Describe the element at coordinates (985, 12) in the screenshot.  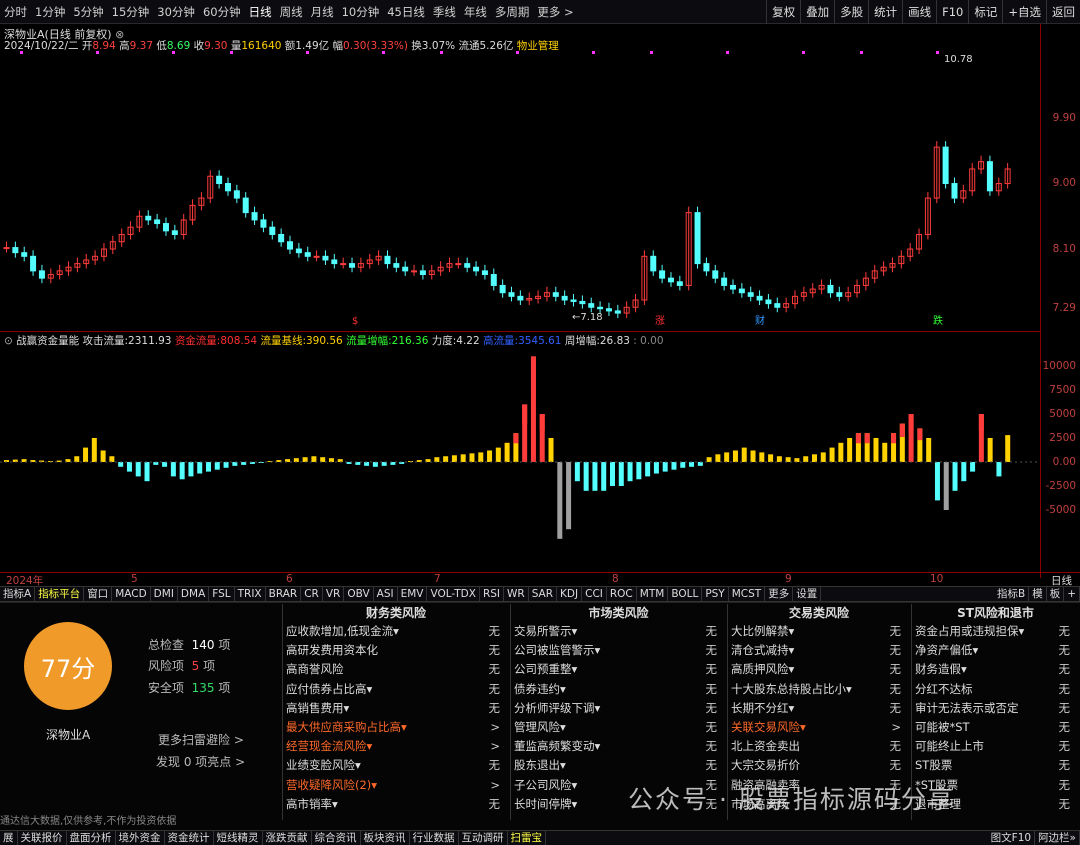
I see `toolbar-btn-6: 标记` at that location.